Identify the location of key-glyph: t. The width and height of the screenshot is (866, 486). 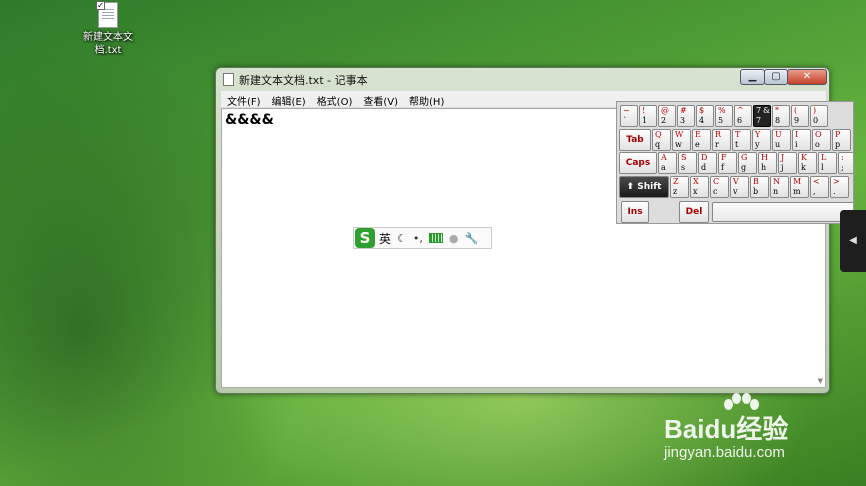
(737, 144).